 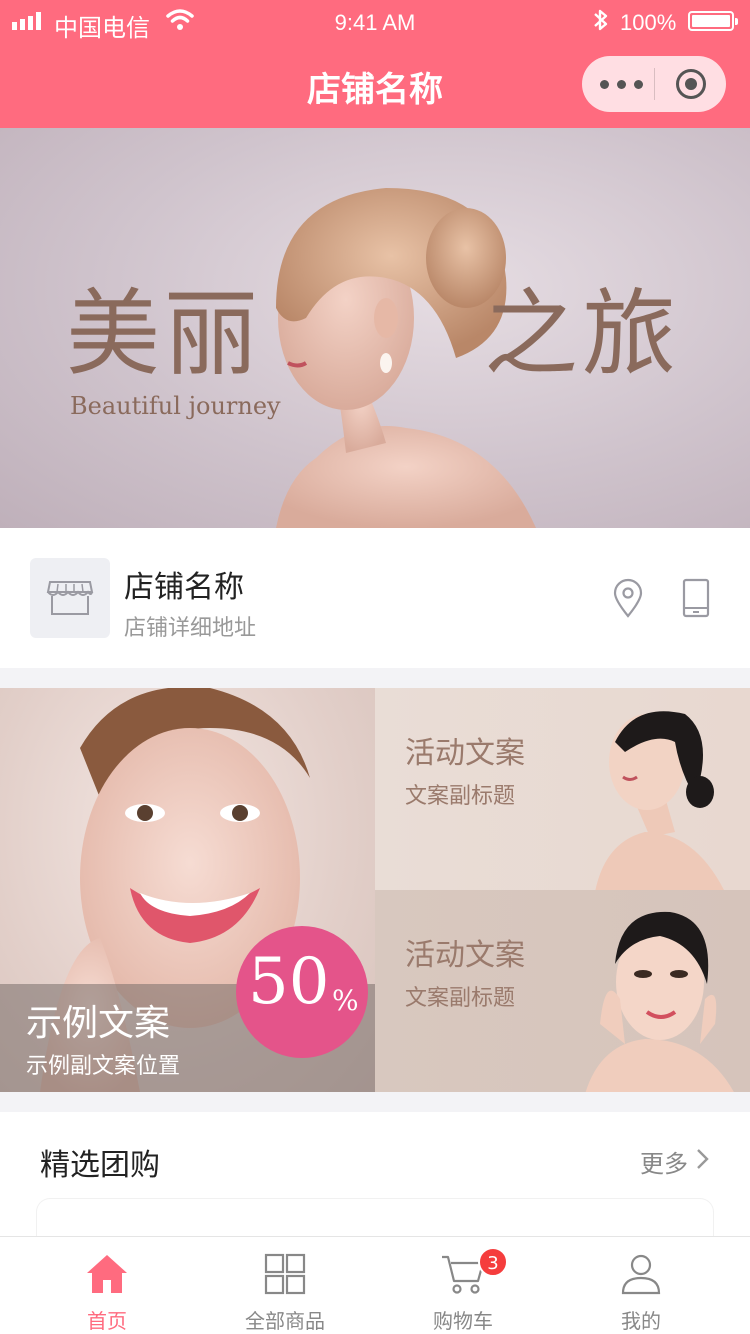 I want to click on tab-cart: 3 购物车, so click(x=463, y=1285).